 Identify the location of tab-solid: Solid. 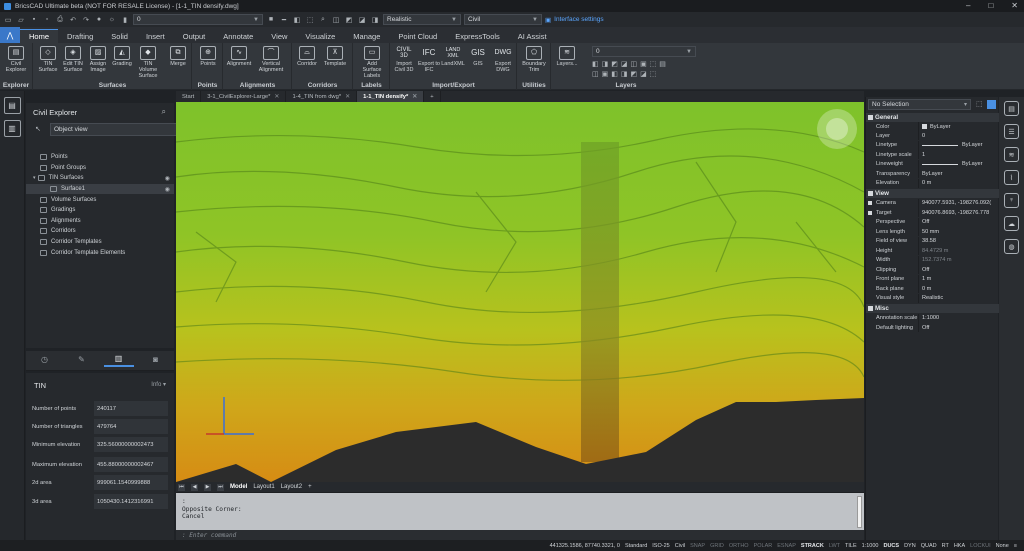
(119, 36).